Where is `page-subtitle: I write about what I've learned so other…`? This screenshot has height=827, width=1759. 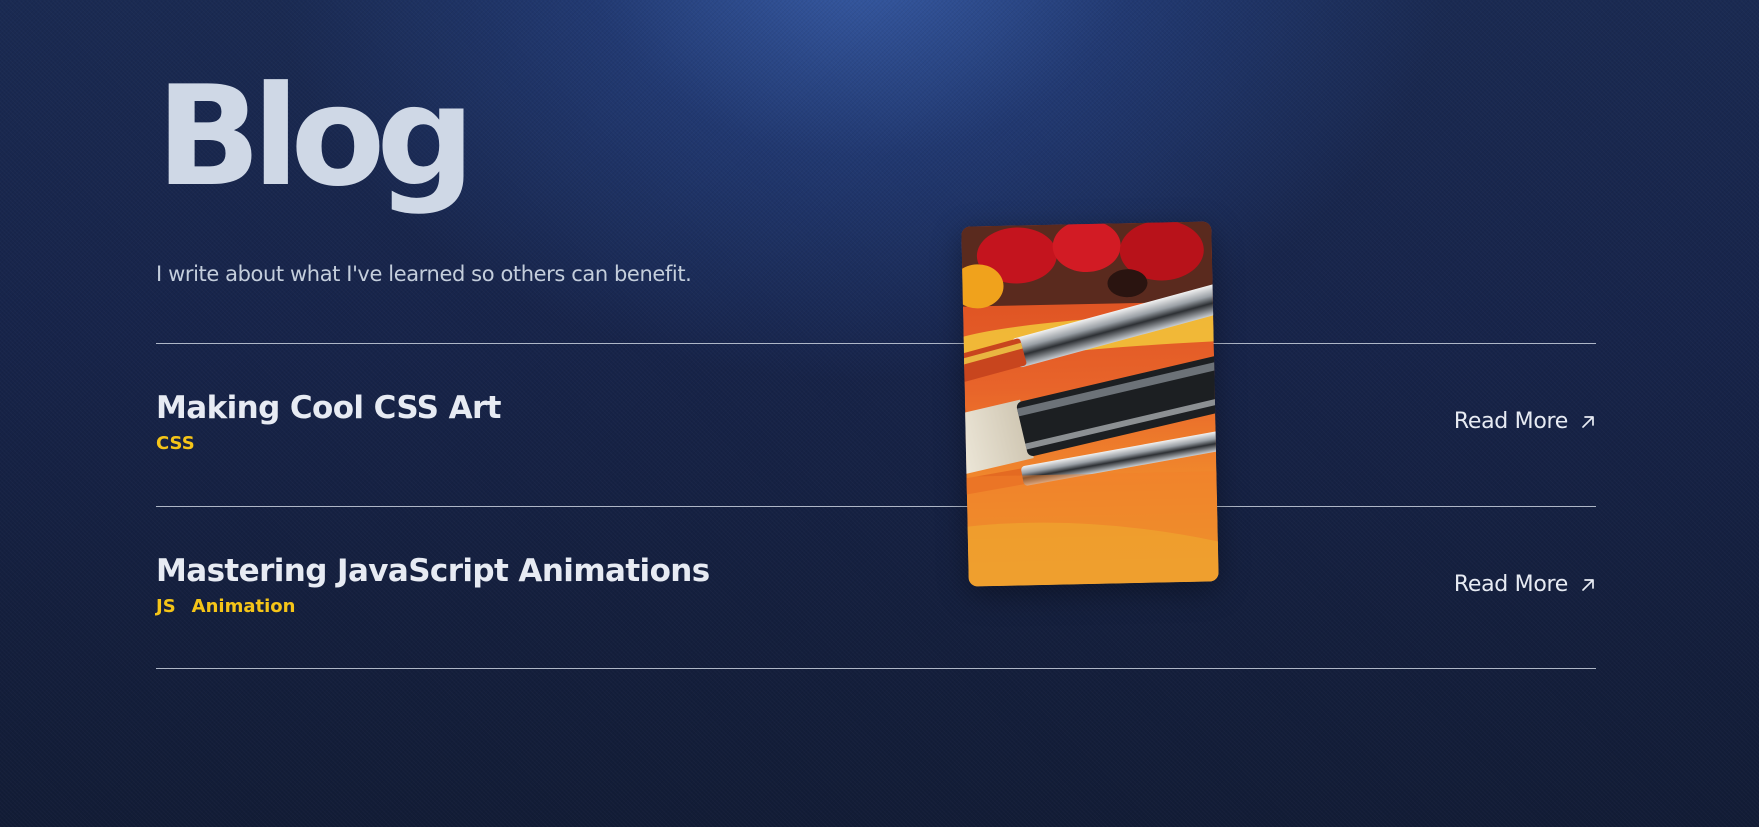 page-subtitle: I write about what I've learned so other… is located at coordinates (424, 274).